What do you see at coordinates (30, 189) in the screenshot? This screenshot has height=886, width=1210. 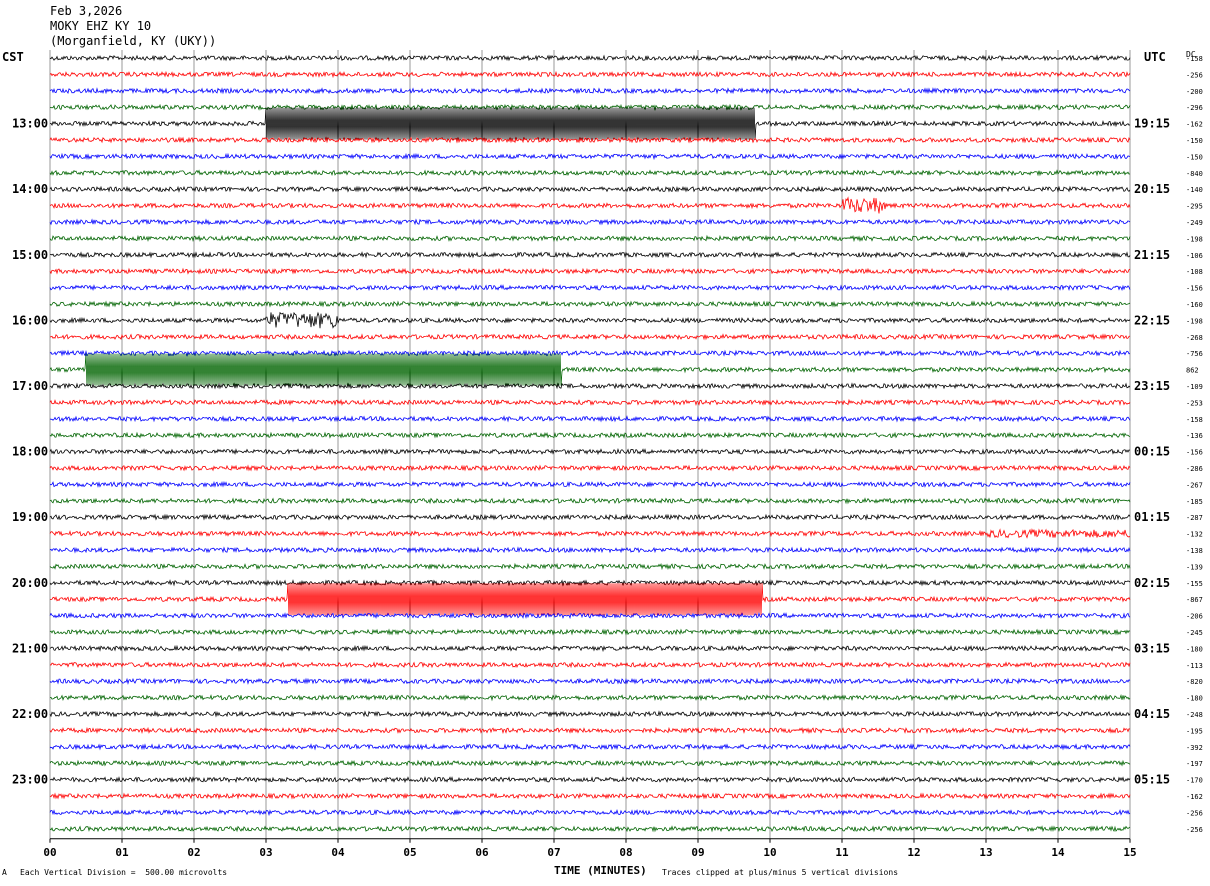 I see `cst-hour-label: 14:00` at bounding box center [30, 189].